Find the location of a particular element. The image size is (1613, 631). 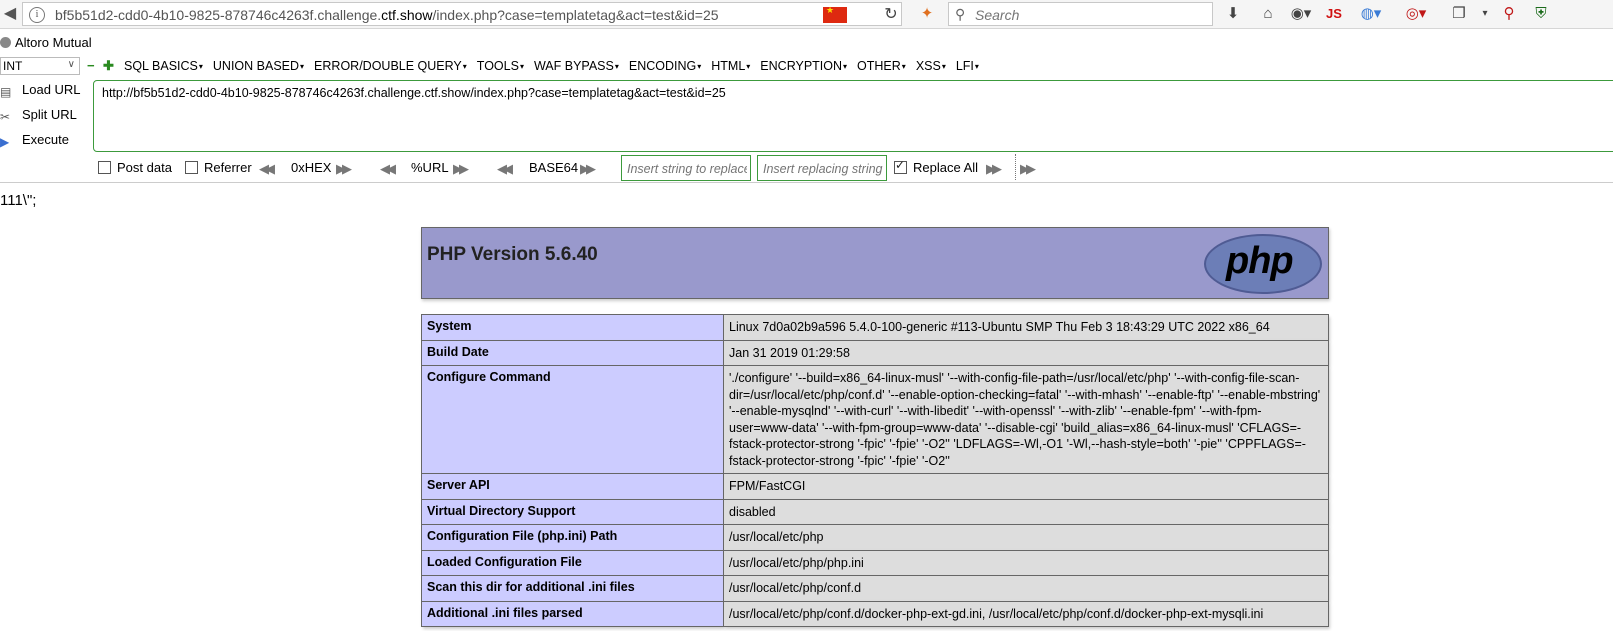

base64-encode-arrow-icon: ▶▶ is located at coordinates (588, 169).